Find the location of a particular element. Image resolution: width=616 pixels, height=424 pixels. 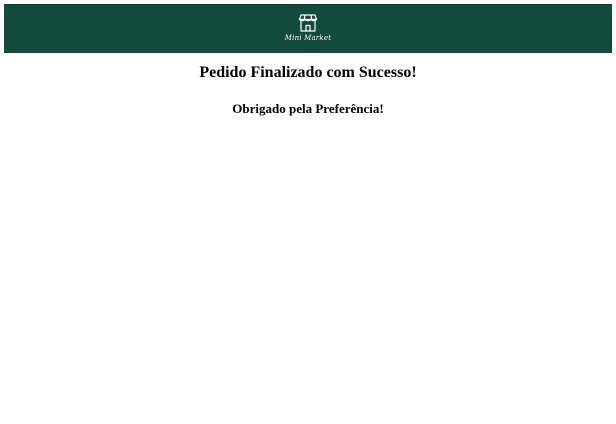

storefront-icon is located at coordinates (308, 23).